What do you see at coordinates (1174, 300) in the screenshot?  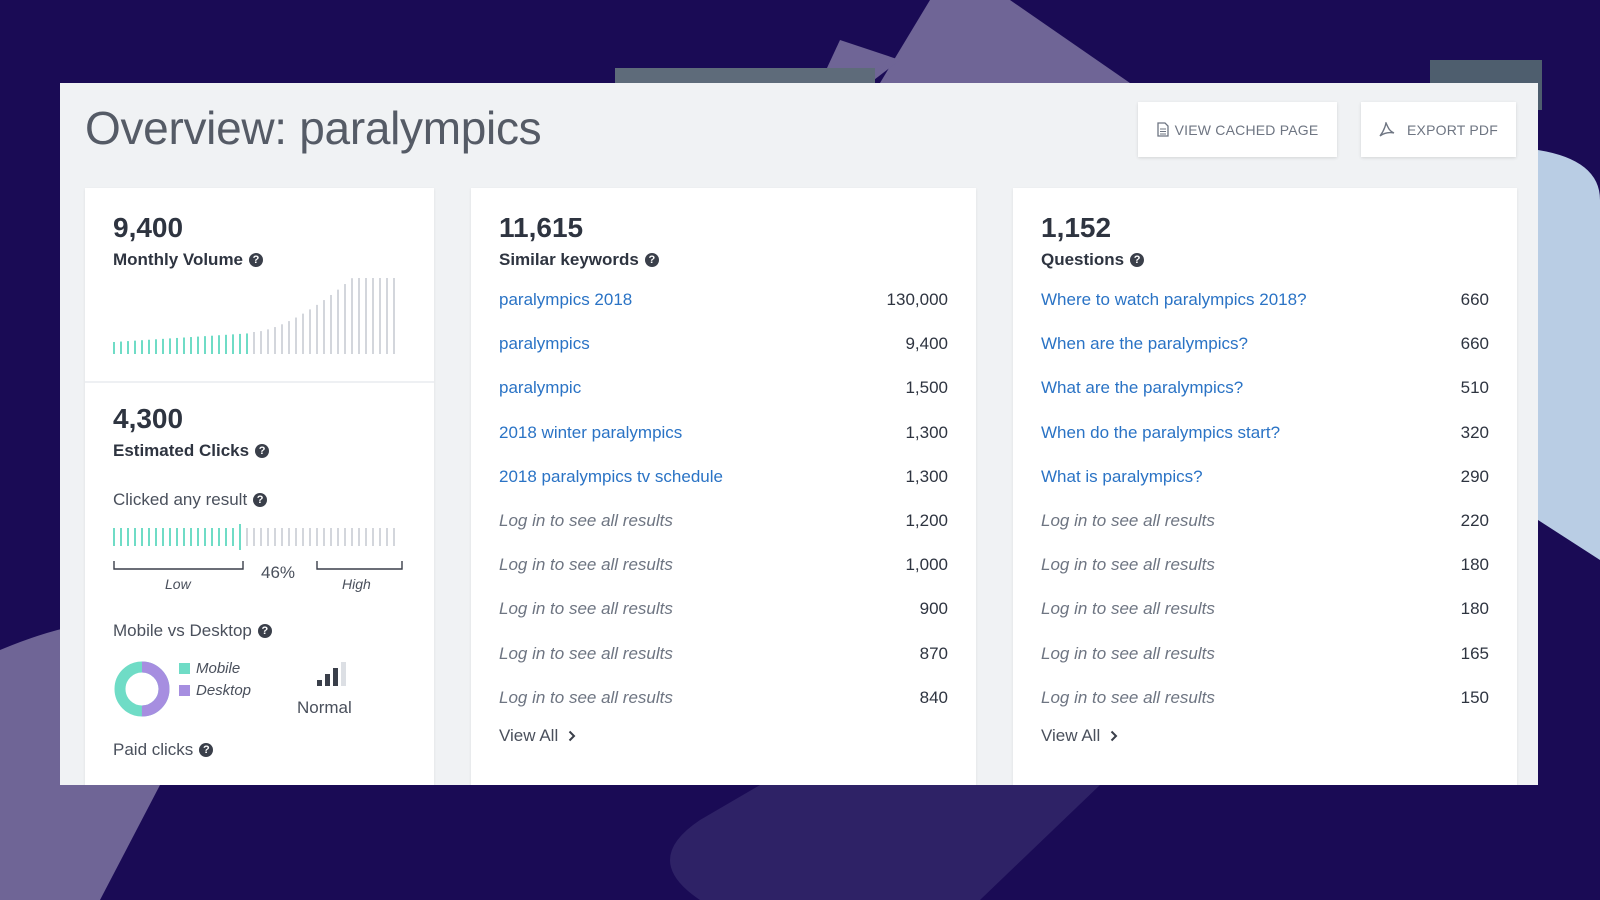 I see `question-row-link: Where to watch paralympics 2018?` at bounding box center [1174, 300].